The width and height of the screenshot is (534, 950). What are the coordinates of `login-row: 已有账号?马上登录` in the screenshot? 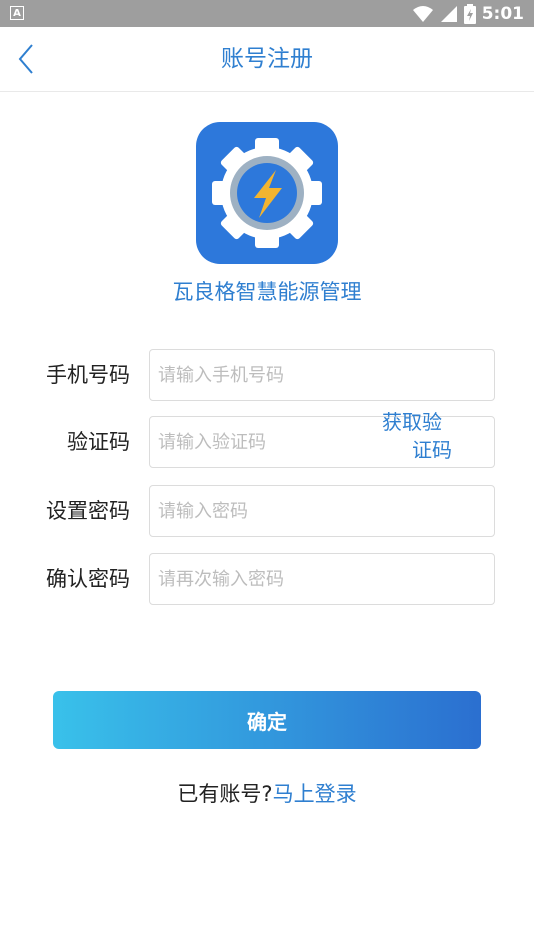 It's located at (267, 793).